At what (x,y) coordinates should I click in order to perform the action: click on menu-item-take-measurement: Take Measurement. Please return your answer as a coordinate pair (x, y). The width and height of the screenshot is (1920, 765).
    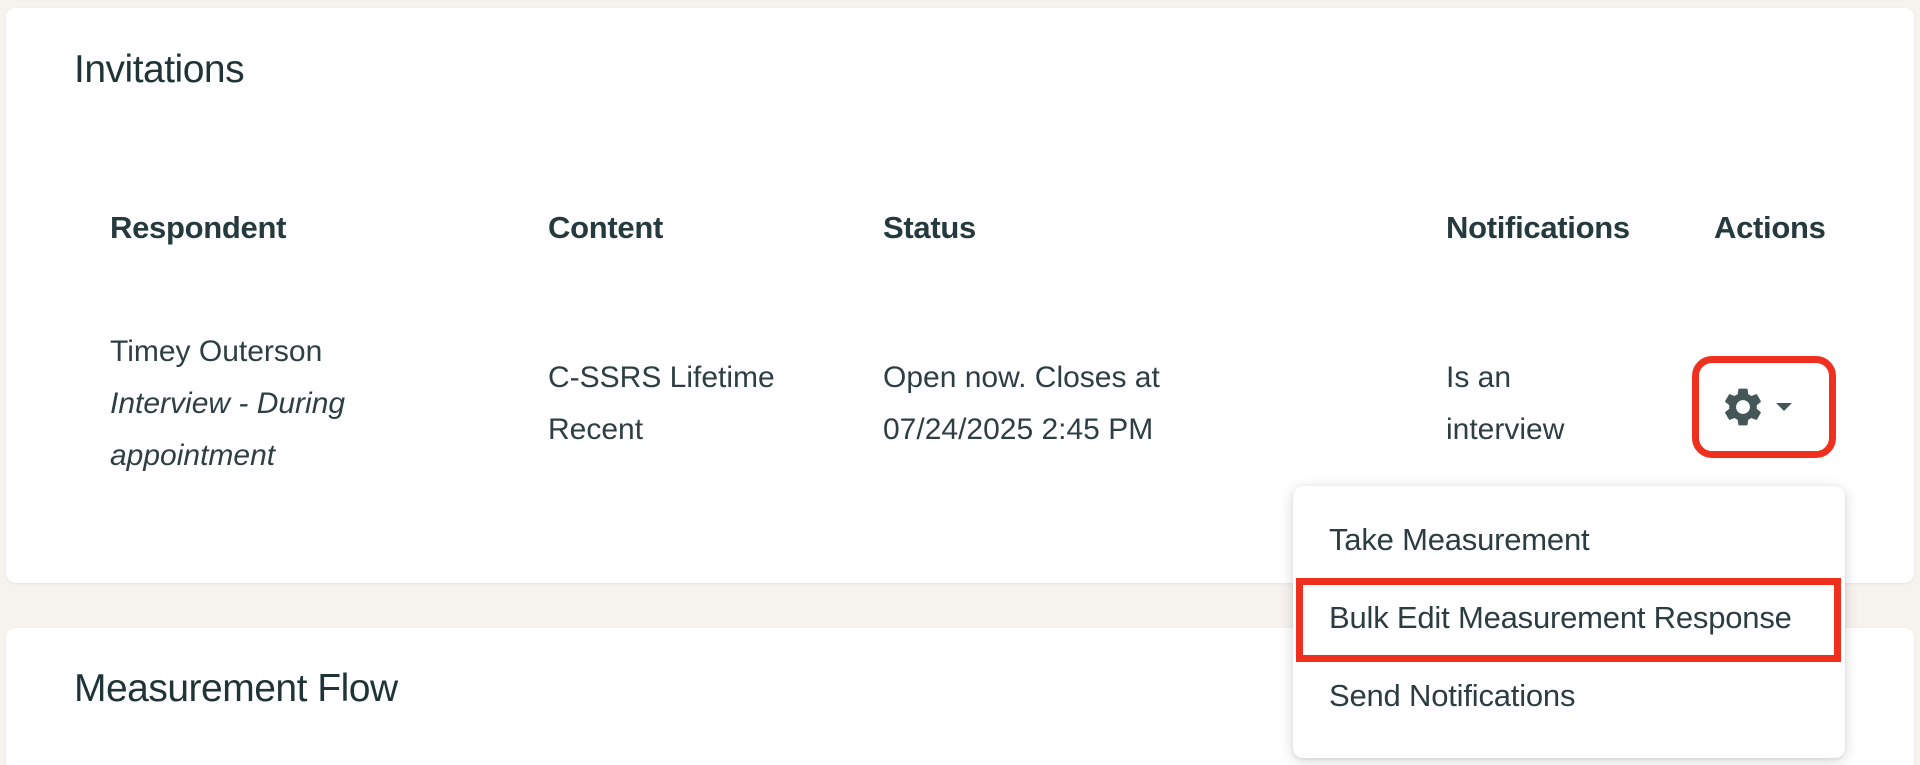
    Looking at the image, I should click on (1459, 540).